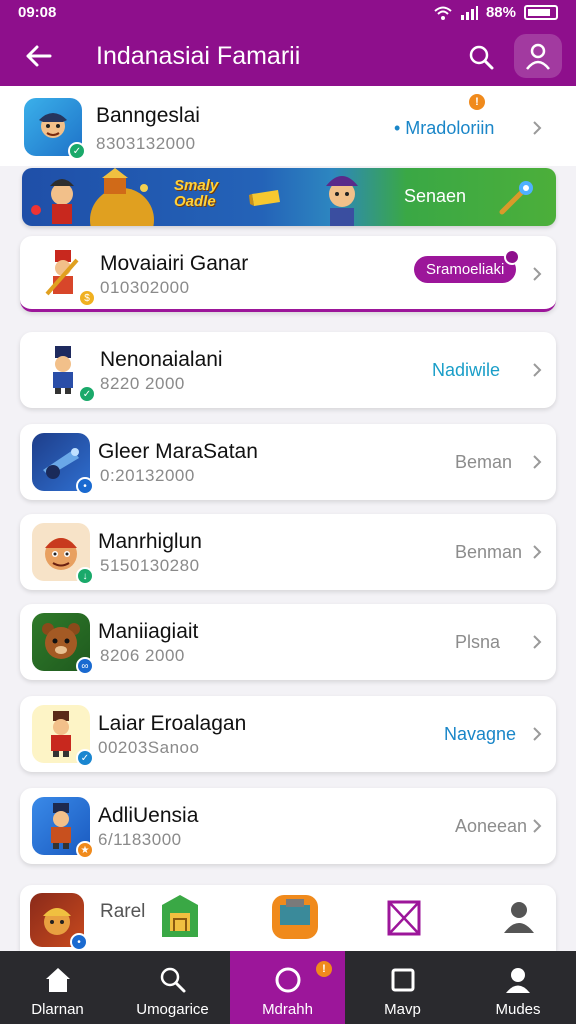 This screenshot has width=576, height=1024. Describe the element at coordinates (92, 197) in the screenshot. I see `banner-art-icon` at that location.